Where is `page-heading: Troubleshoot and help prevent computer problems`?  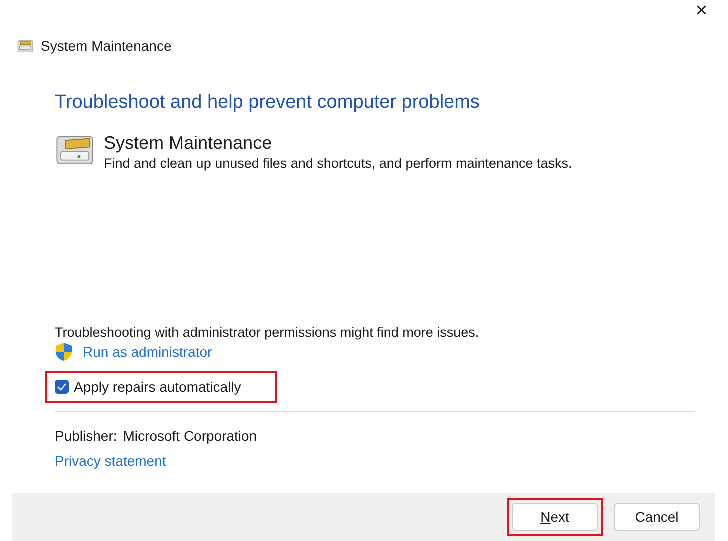 page-heading: Troubleshoot and help prevent computer problems is located at coordinates (267, 103).